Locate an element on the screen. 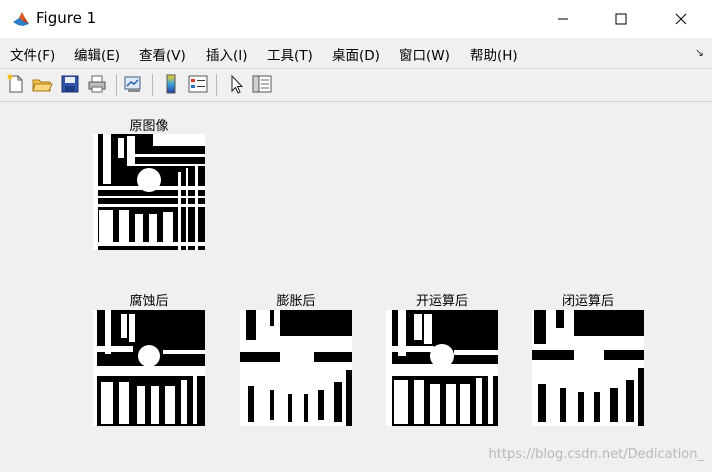 The height and width of the screenshot is (472, 712). minimize-button is located at coordinates (563, 19).